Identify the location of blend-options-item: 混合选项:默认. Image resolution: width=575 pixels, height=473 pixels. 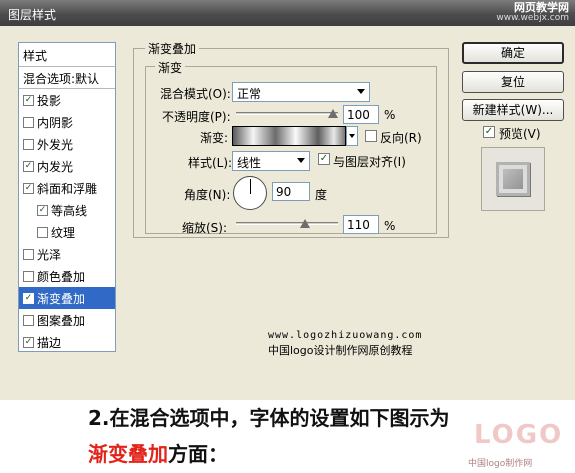
(67, 78).